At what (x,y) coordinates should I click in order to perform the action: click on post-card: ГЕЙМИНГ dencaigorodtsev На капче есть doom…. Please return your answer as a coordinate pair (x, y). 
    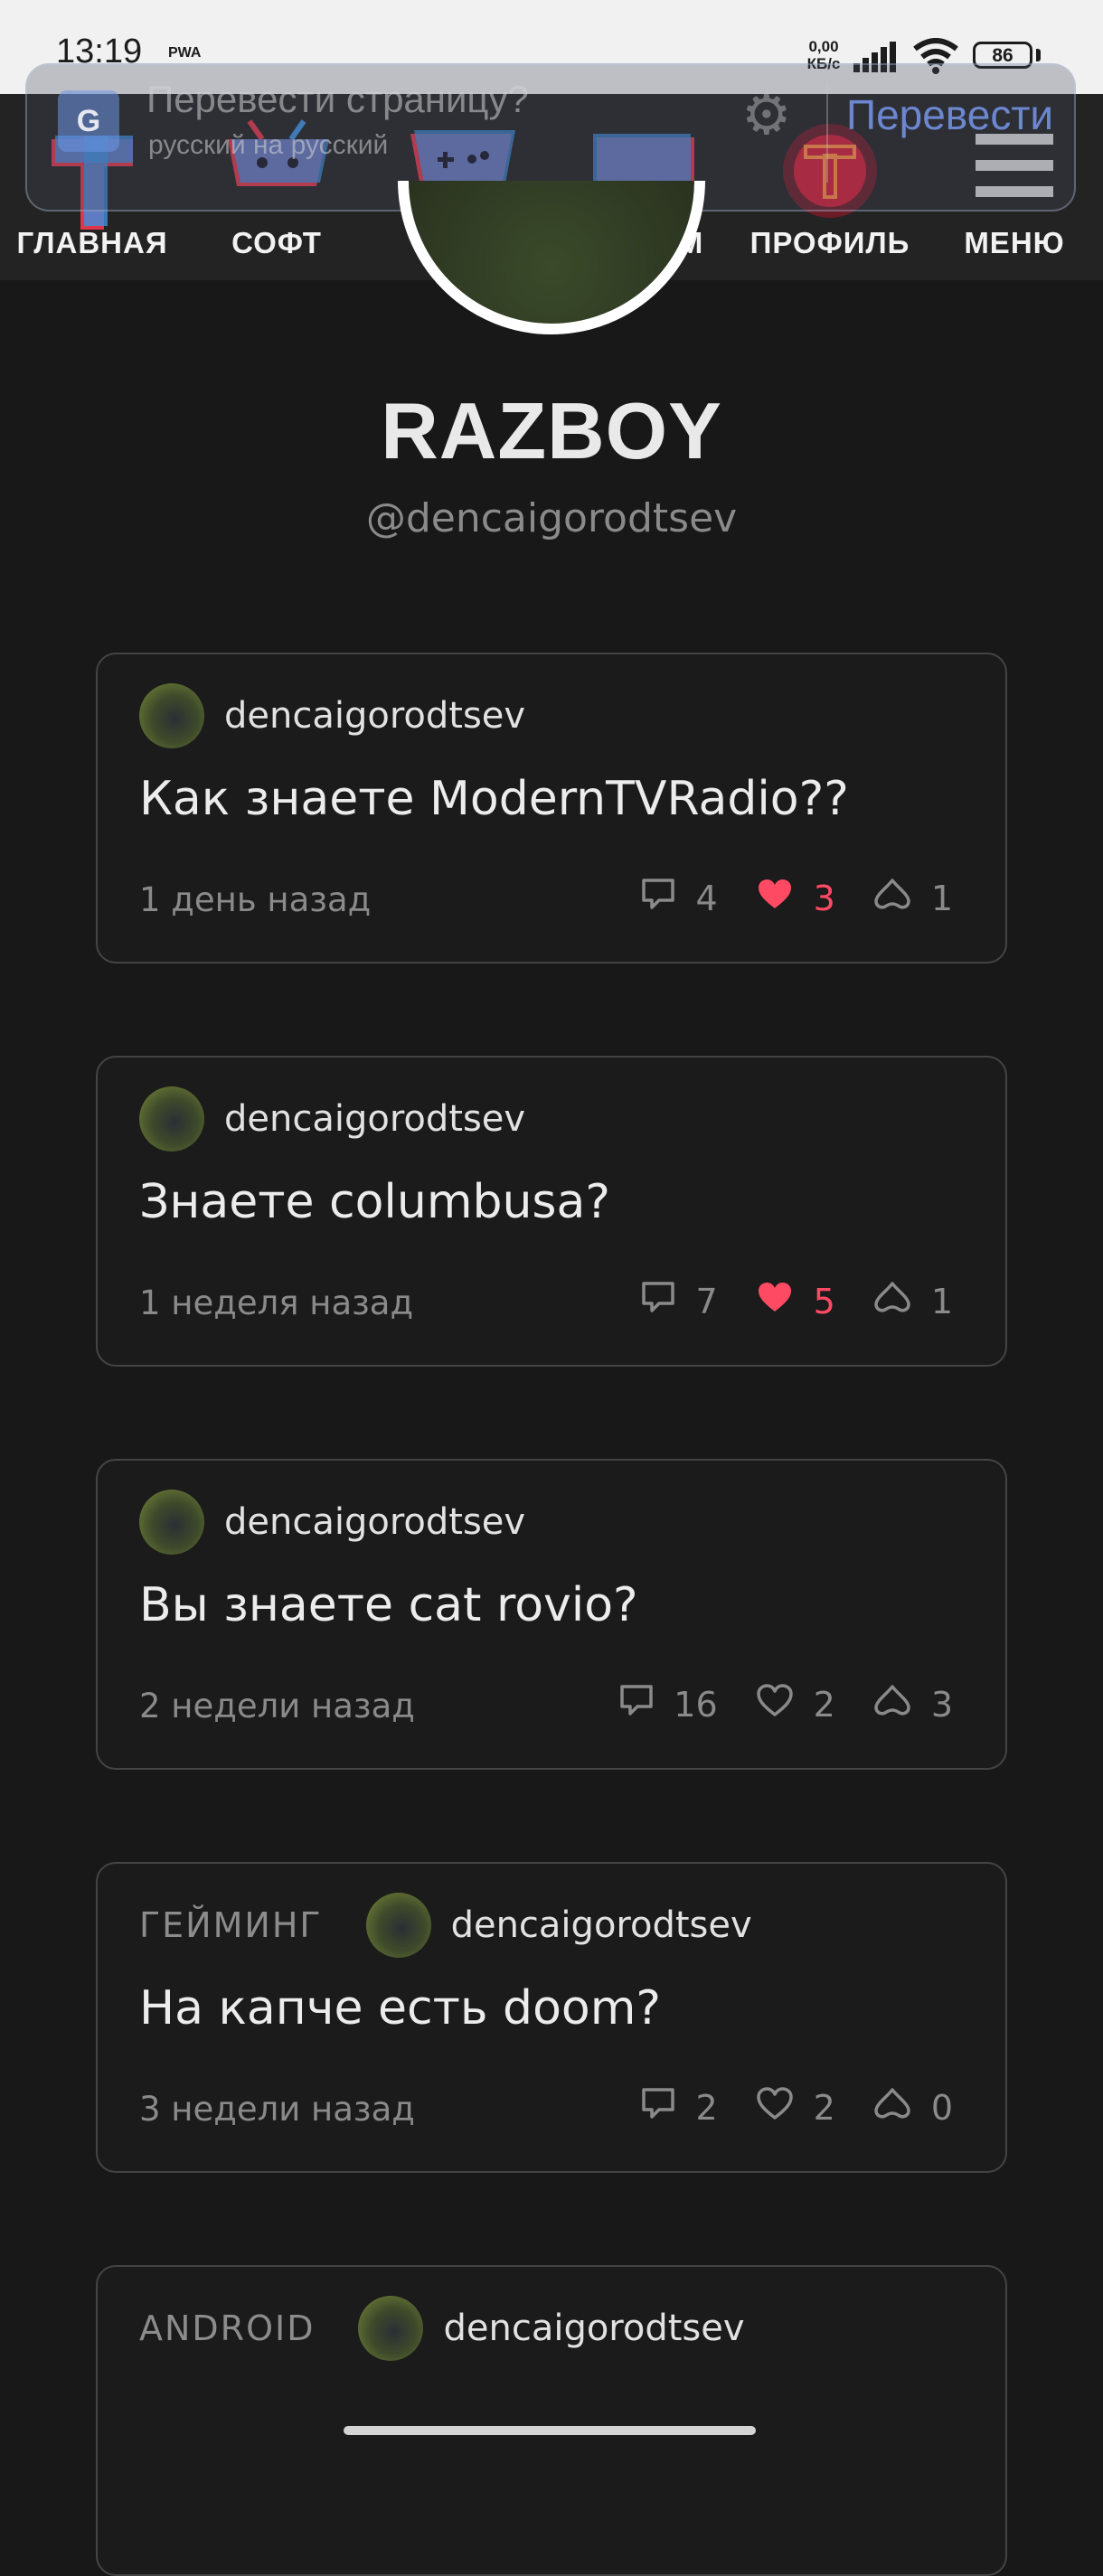
    Looking at the image, I should click on (551, 2017).